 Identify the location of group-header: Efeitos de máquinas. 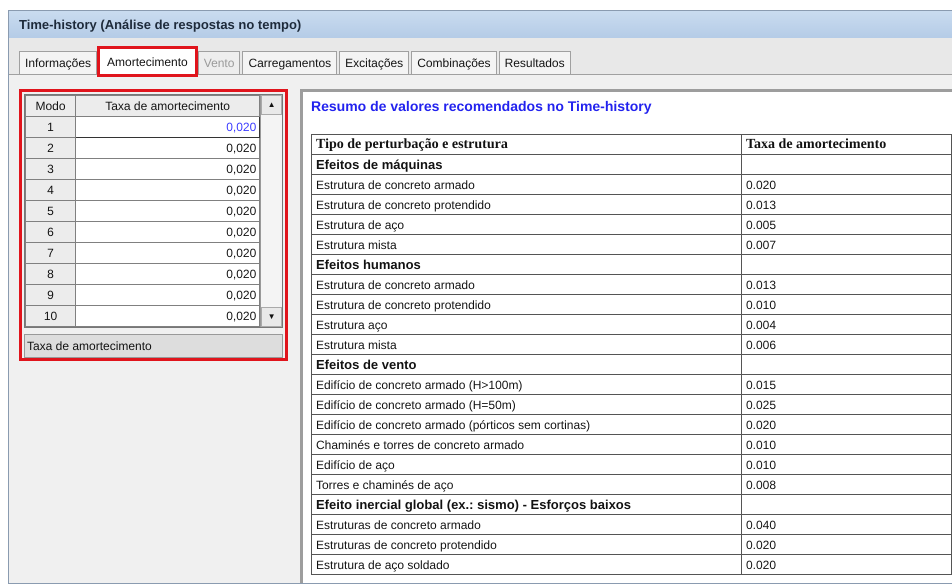
(527, 164).